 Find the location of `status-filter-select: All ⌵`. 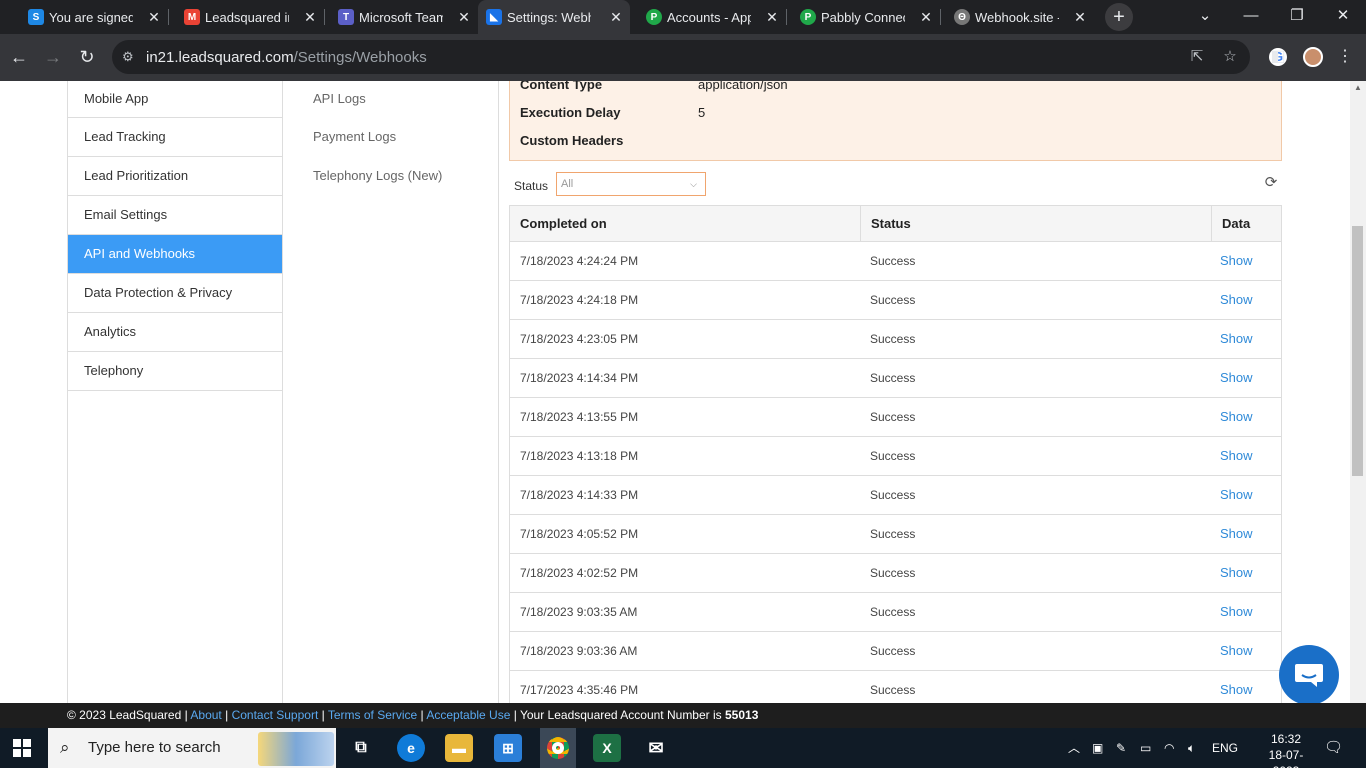

status-filter-select: All ⌵ is located at coordinates (631, 184).